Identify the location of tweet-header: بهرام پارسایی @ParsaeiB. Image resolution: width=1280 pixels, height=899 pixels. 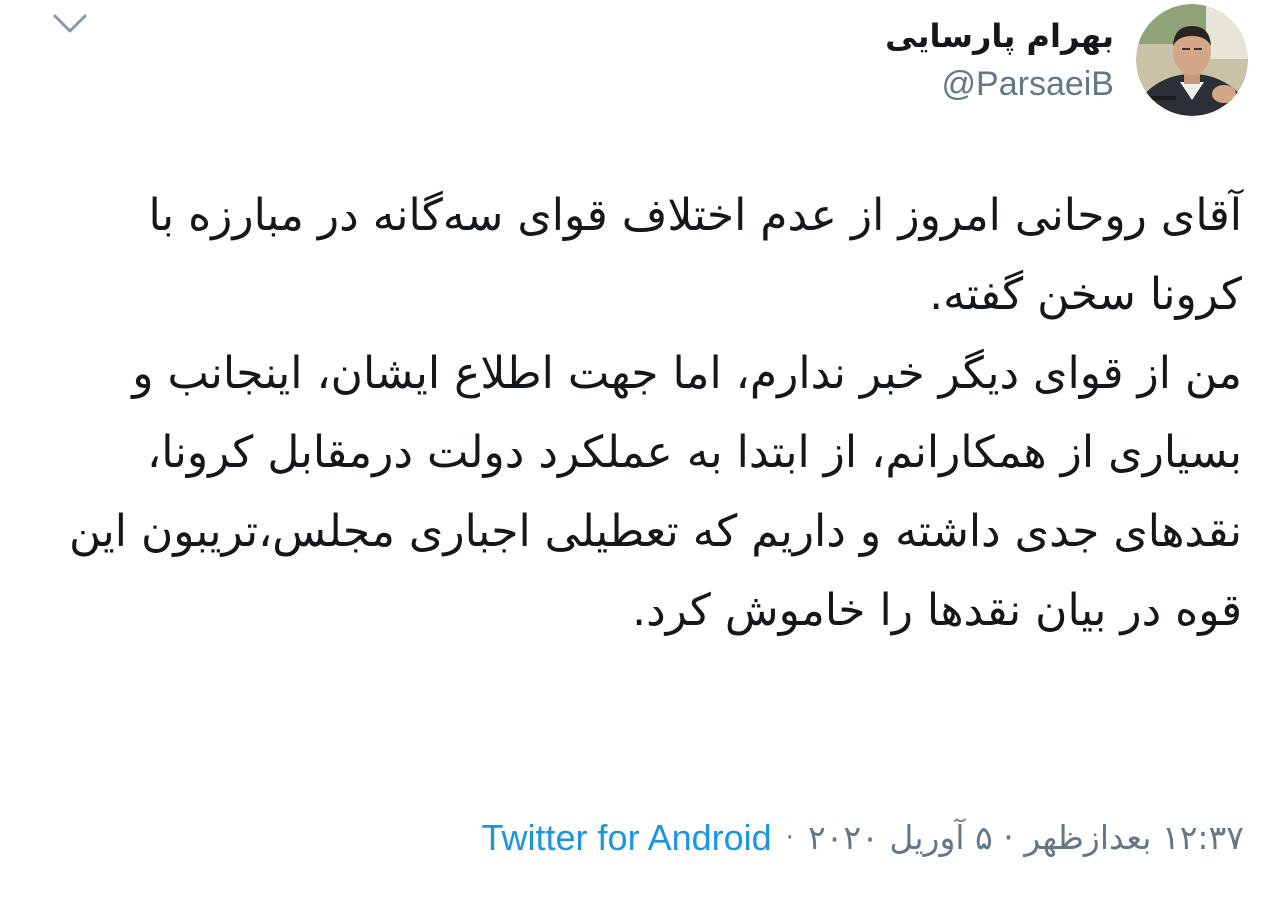
(1066, 60).